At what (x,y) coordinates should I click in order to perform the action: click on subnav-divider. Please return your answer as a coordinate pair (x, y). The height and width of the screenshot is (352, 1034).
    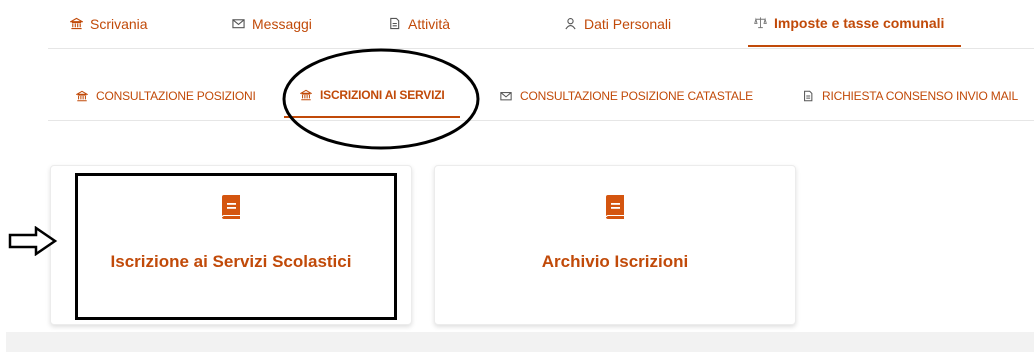
    Looking at the image, I should click on (541, 120).